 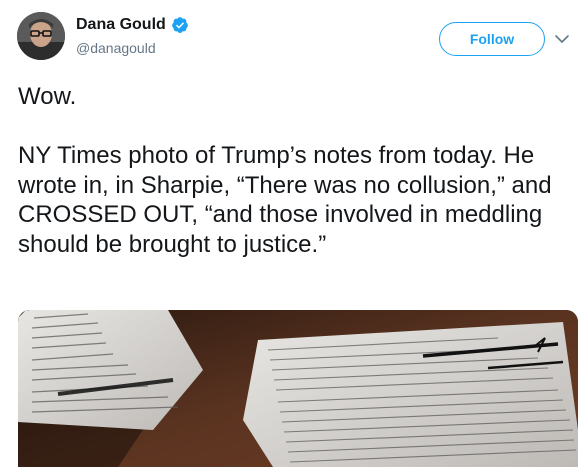 I want to click on display-name-text: Dana Gould, so click(x=121, y=24).